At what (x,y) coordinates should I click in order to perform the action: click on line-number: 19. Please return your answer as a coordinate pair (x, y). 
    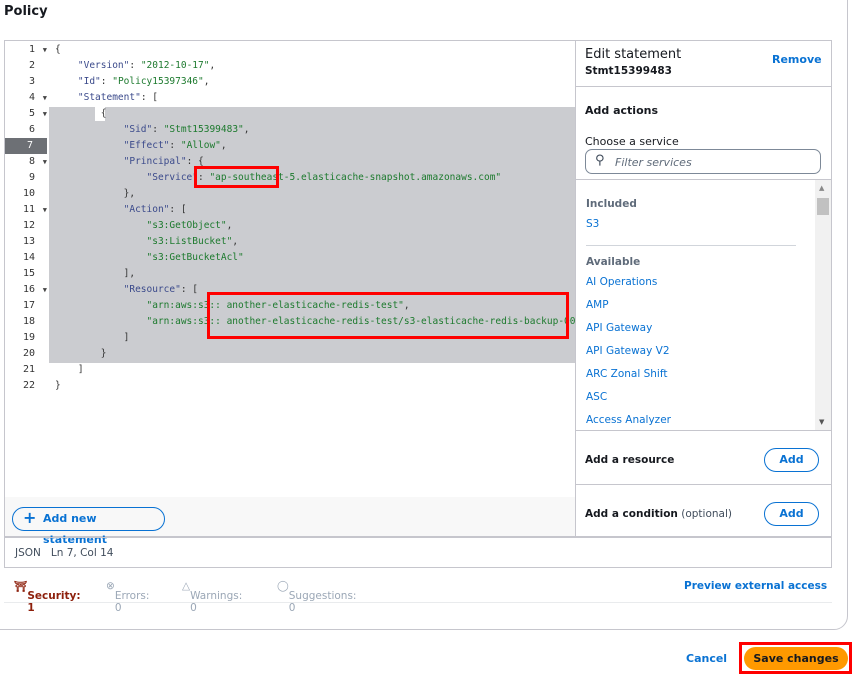
    Looking at the image, I should click on (28, 337).